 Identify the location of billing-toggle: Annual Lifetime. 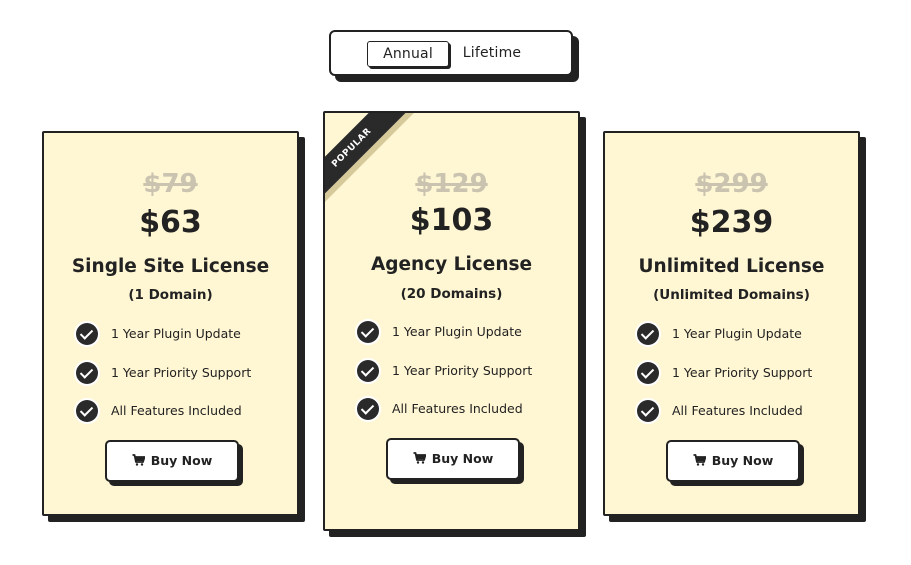
(451, 53).